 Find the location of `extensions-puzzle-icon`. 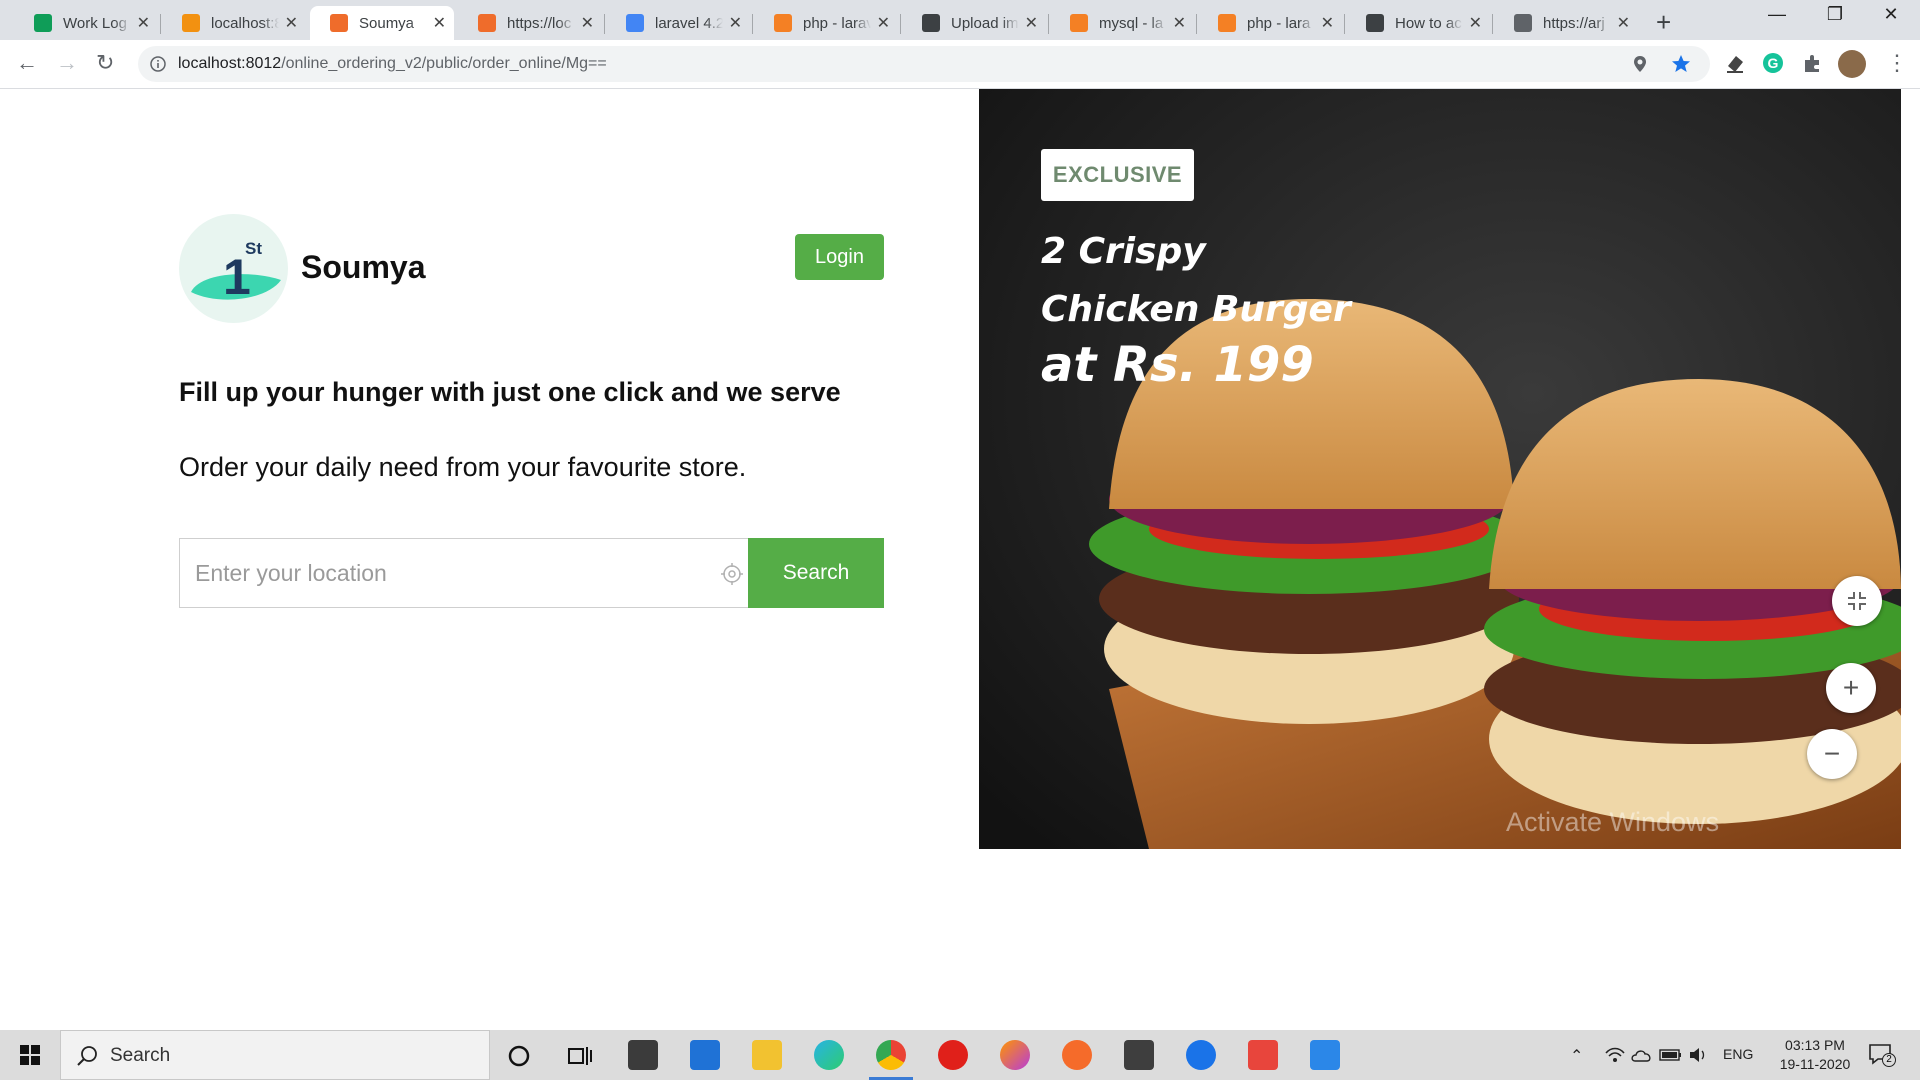

extensions-puzzle-icon is located at coordinates (1813, 63).